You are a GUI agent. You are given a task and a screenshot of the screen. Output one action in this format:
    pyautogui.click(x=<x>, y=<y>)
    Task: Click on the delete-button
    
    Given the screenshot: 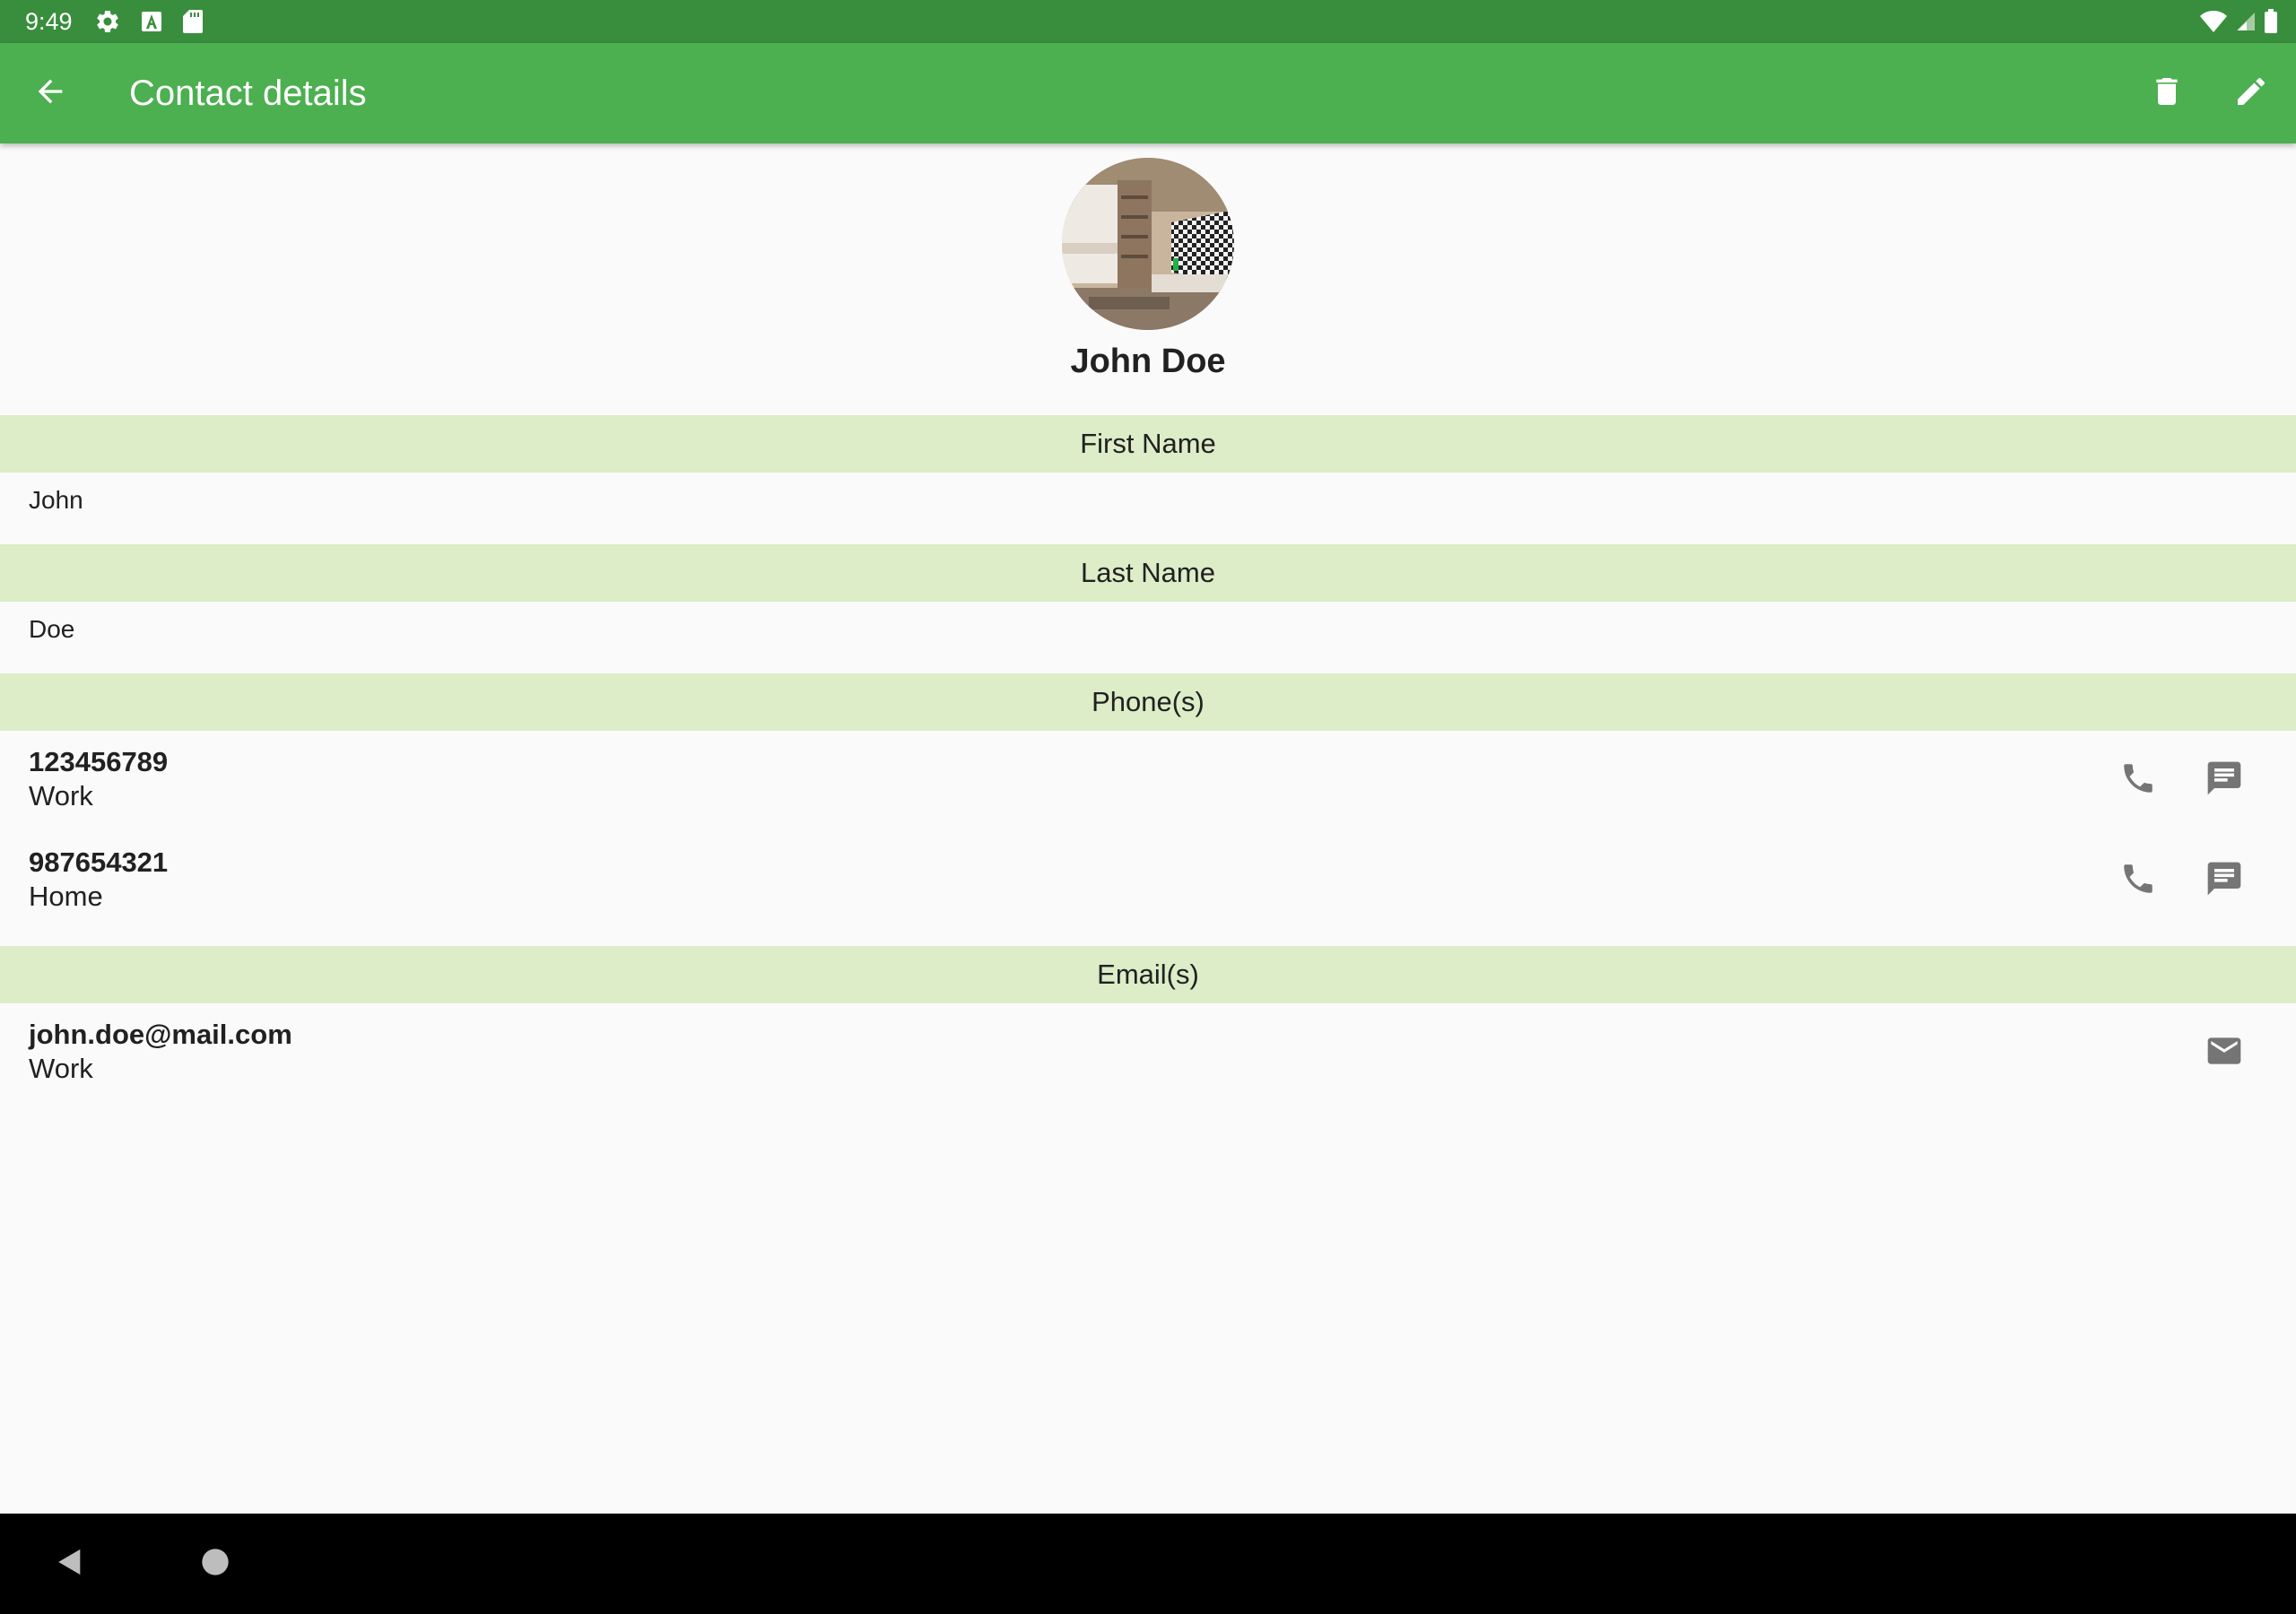 What is the action you would take?
    pyautogui.click(x=2167, y=93)
    